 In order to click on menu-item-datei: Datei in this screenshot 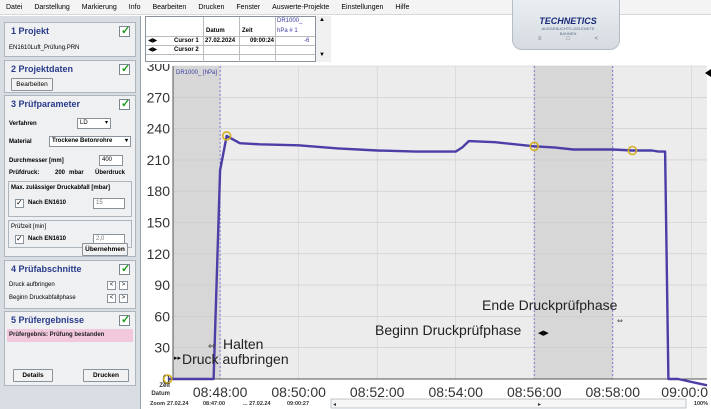, I will do `click(14, 7)`.